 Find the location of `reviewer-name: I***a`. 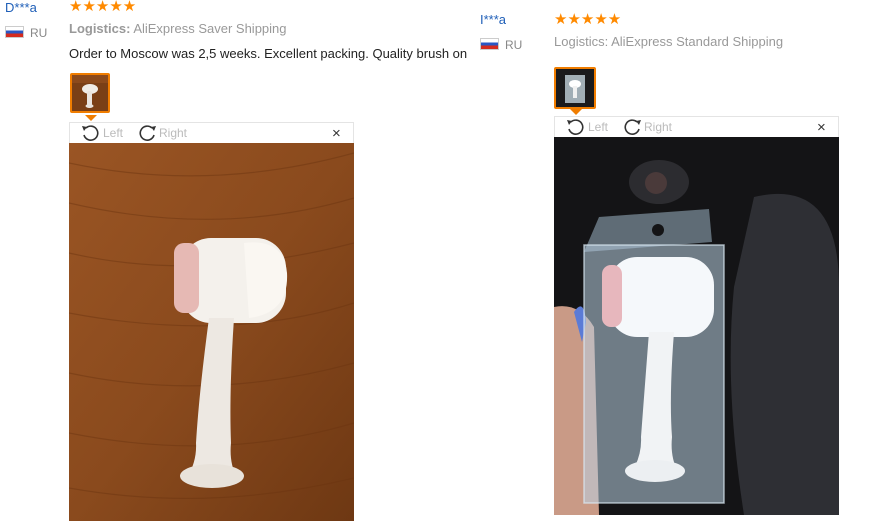

reviewer-name: I***a is located at coordinates (493, 19).